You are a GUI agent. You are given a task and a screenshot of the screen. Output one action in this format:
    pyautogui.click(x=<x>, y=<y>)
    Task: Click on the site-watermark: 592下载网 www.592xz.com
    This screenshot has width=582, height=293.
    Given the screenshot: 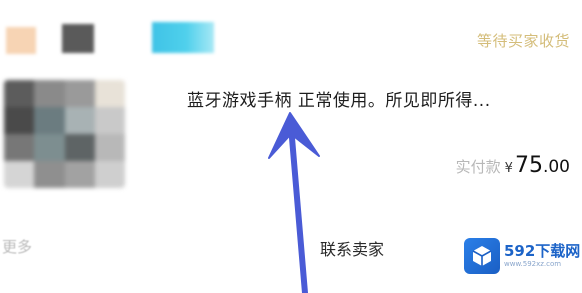 What is the action you would take?
    pyautogui.click(x=523, y=256)
    